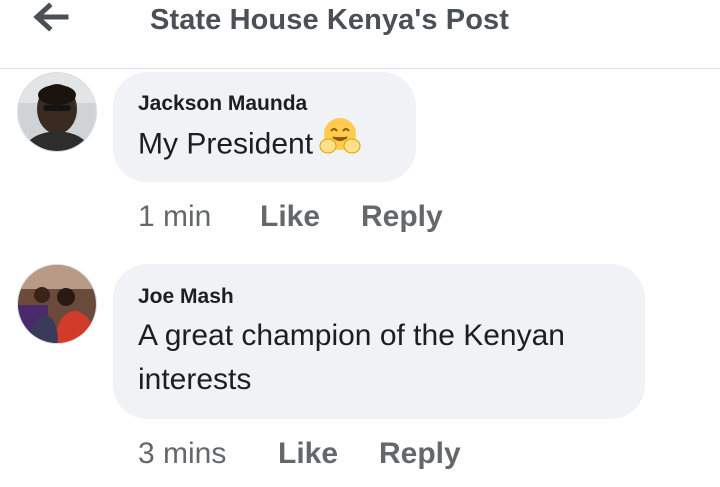 The height and width of the screenshot is (487, 720). What do you see at coordinates (351, 335) in the screenshot?
I see `comment-text-line: A great champion of the Kenyan` at bounding box center [351, 335].